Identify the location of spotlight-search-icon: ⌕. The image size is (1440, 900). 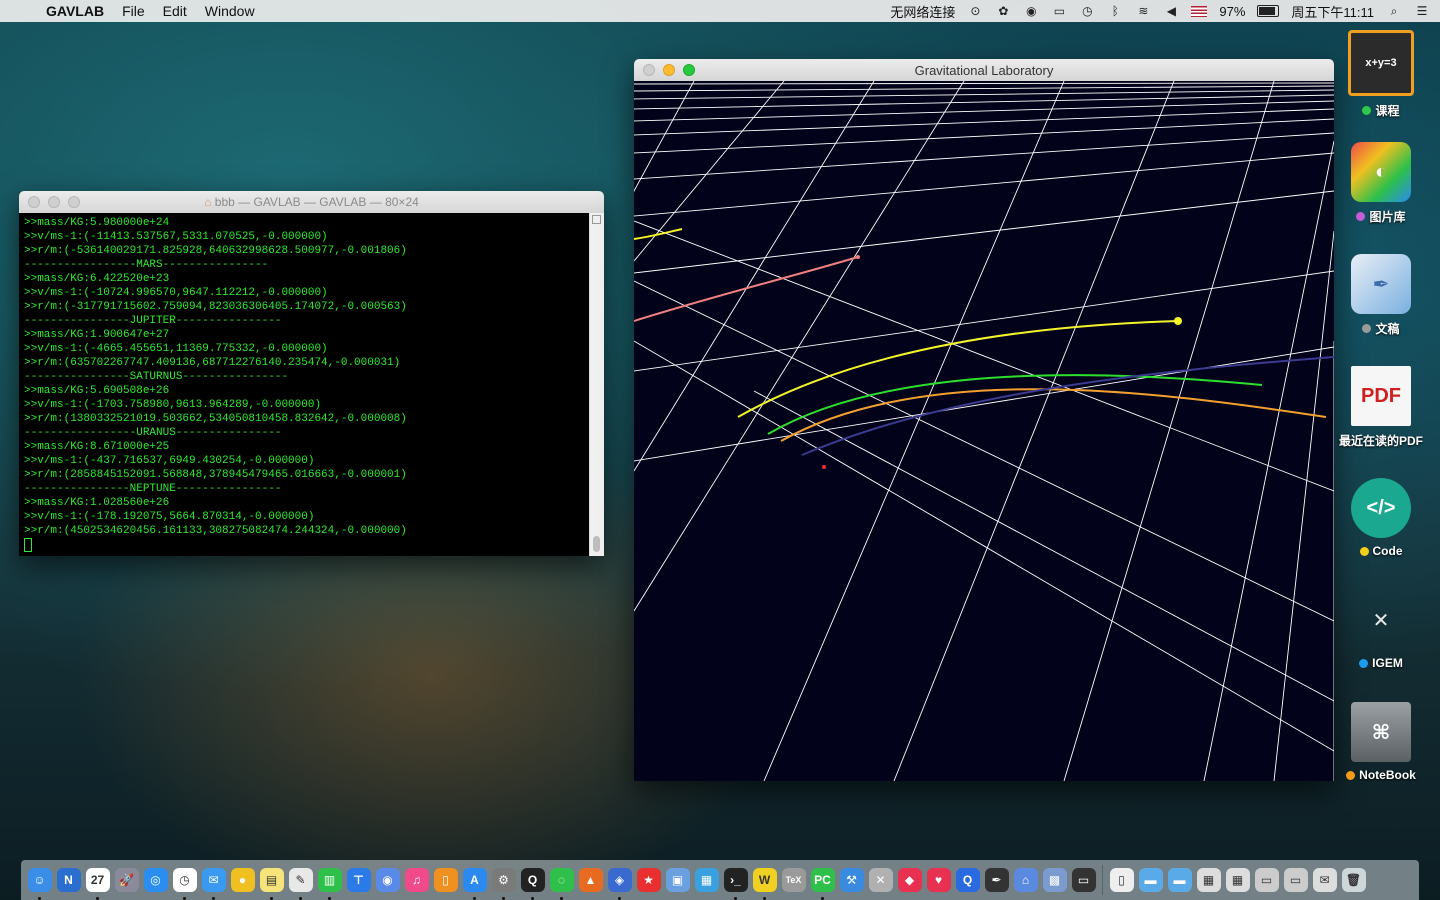
(1394, 11).